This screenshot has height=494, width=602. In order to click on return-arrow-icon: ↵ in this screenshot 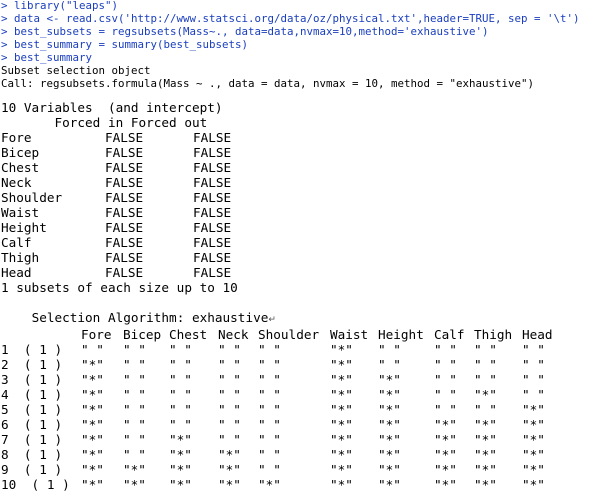, I will do `click(272, 320)`.